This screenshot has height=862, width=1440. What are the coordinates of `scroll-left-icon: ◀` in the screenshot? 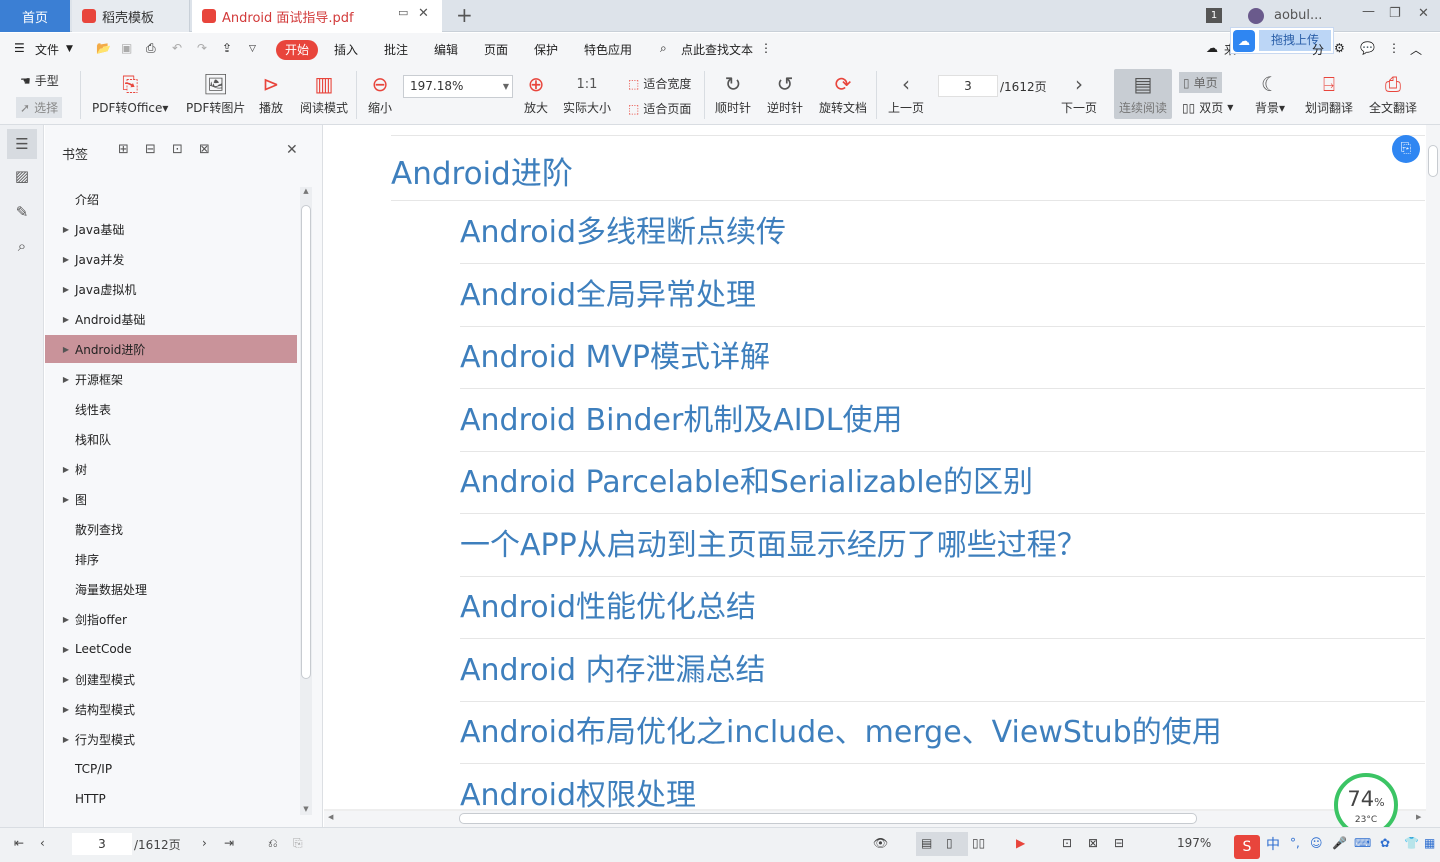 It's located at (330, 817).